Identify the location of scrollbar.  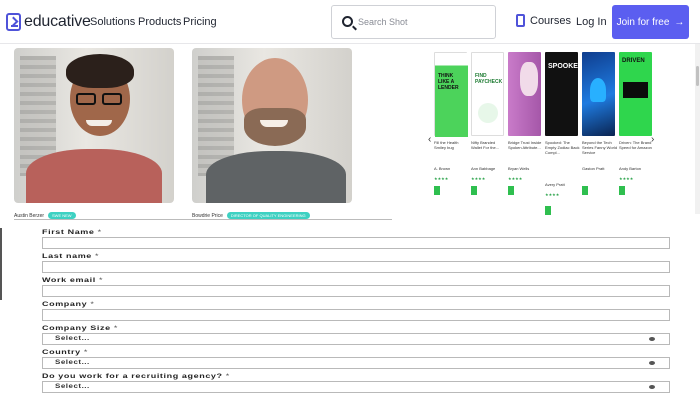
(697, 129).